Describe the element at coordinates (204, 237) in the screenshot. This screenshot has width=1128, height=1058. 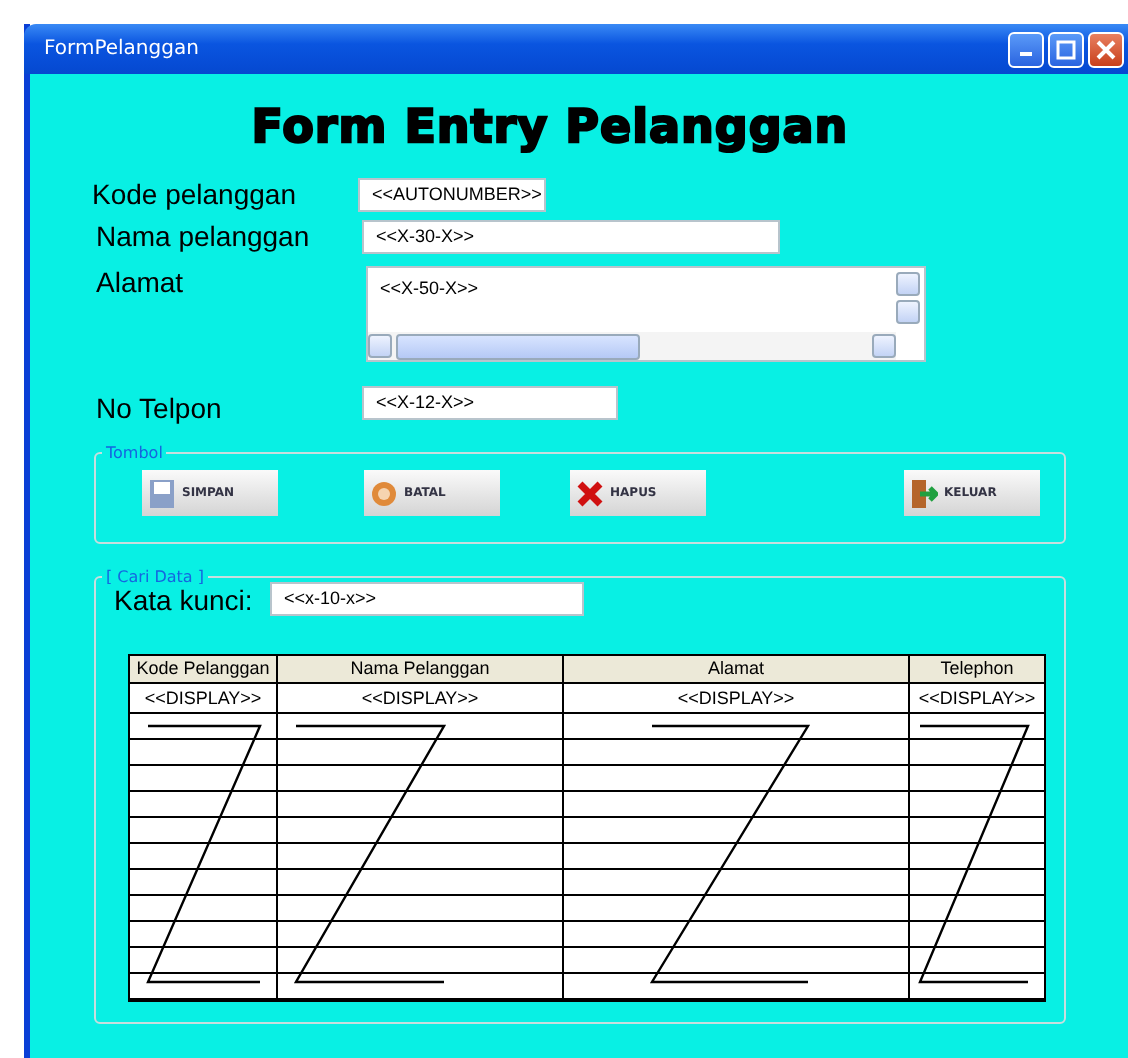
I see `field-label: Nama pelanggan` at that location.